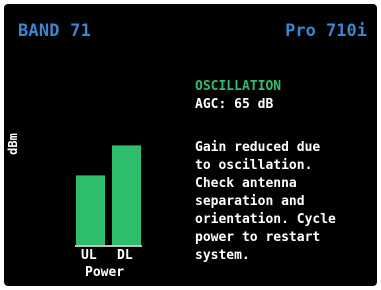  What do you see at coordinates (326, 31) in the screenshot?
I see `model-label: Pro 710i` at bounding box center [326, 31].